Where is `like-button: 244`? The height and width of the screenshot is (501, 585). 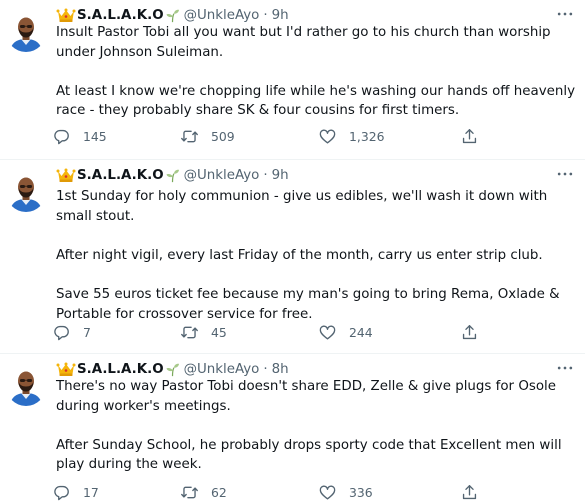
like-button: 244 is located at coordinates (345, 332).